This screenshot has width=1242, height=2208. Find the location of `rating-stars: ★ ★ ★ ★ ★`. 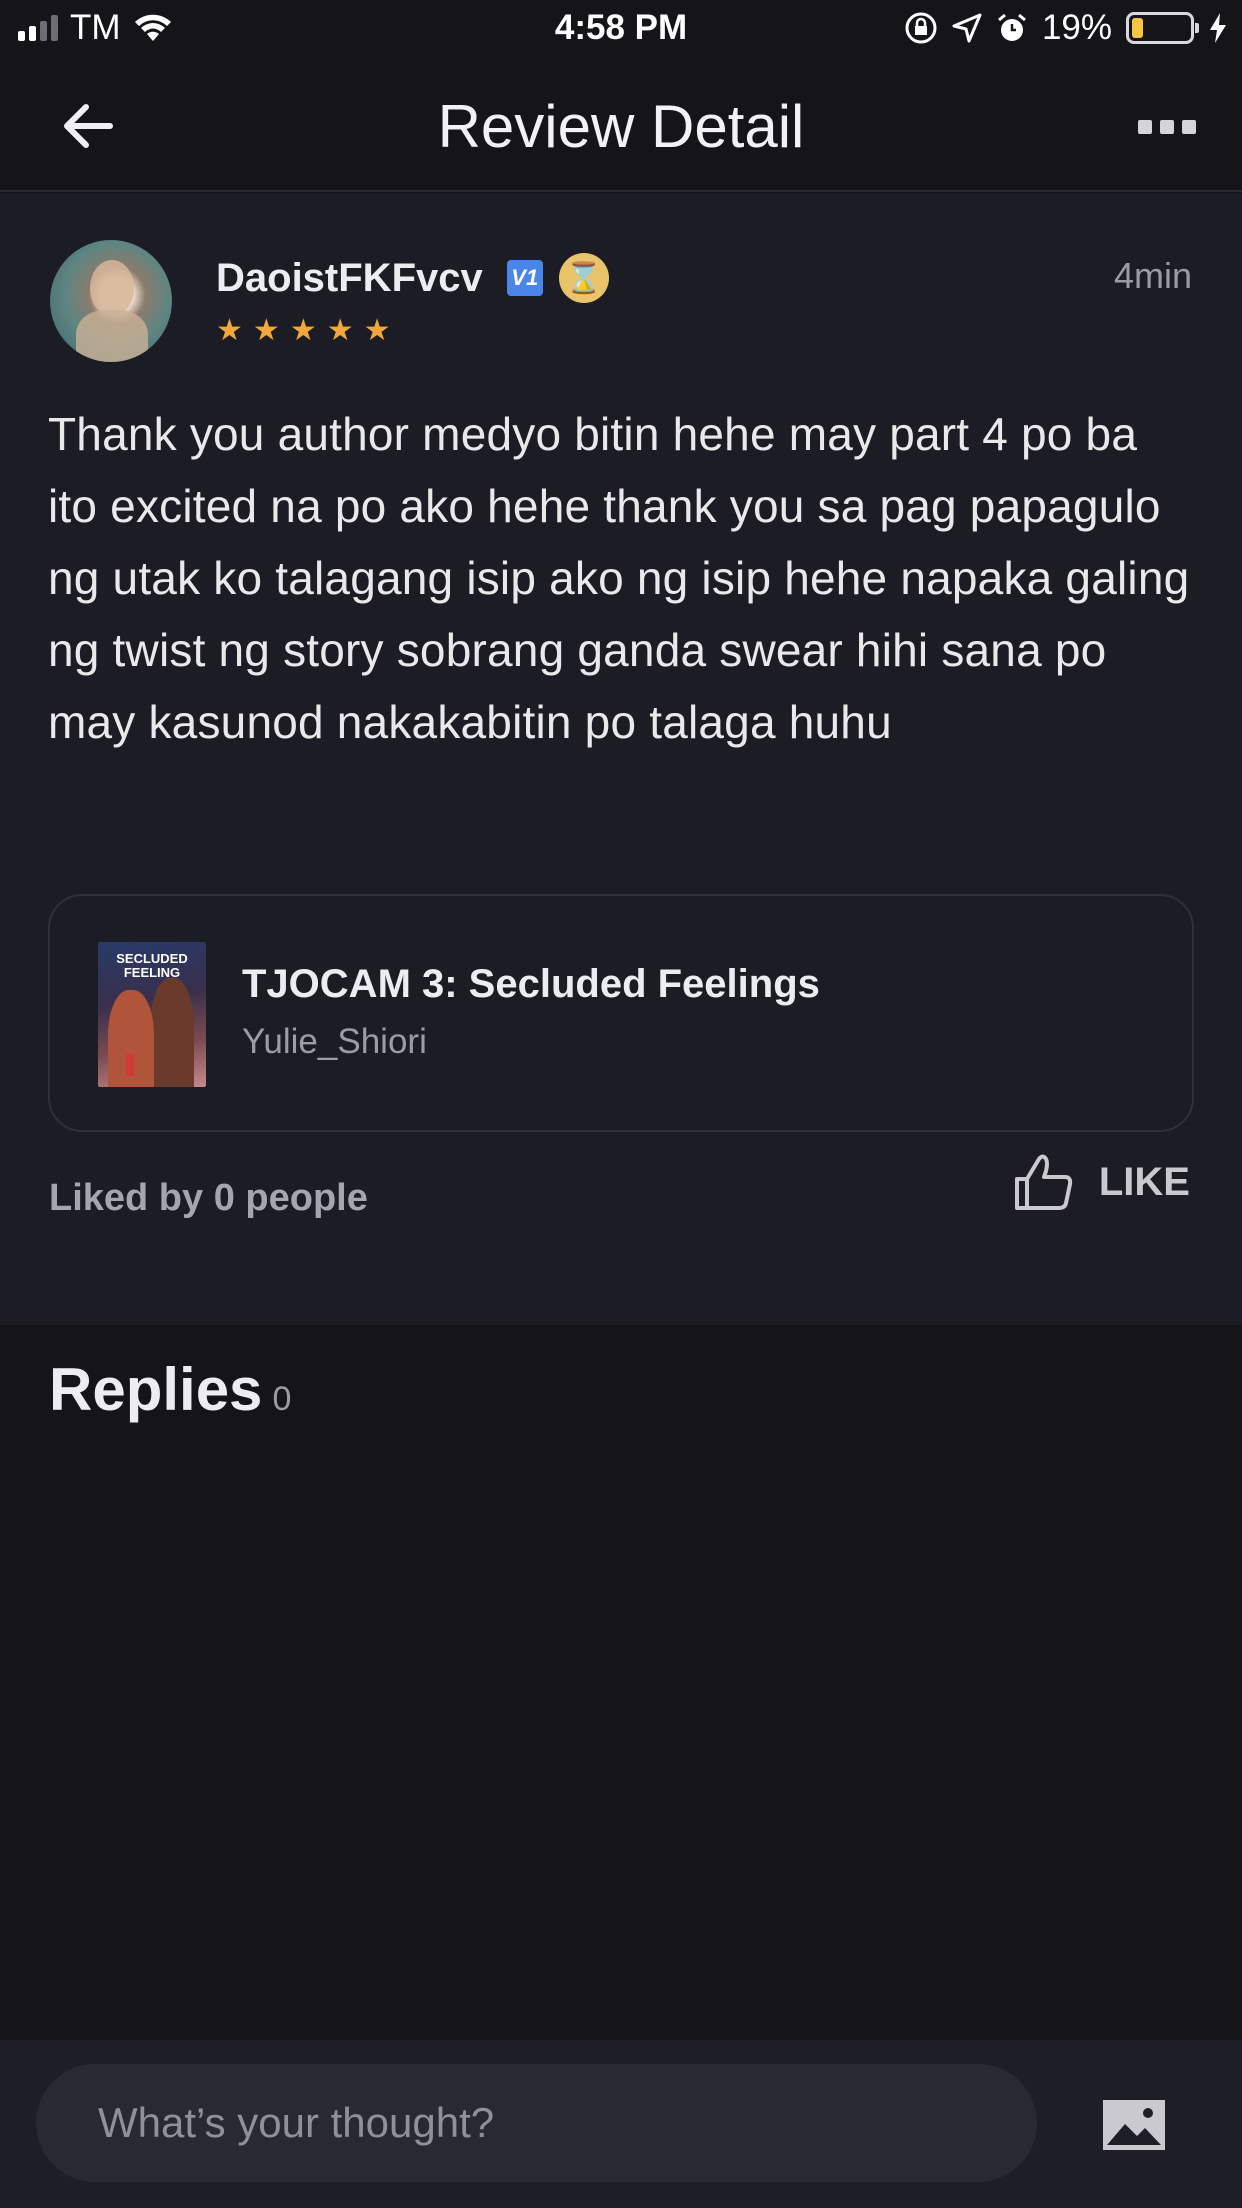

rating-stars: ★ ★ ★ ★ ★ is located at coordinates (303, 331).